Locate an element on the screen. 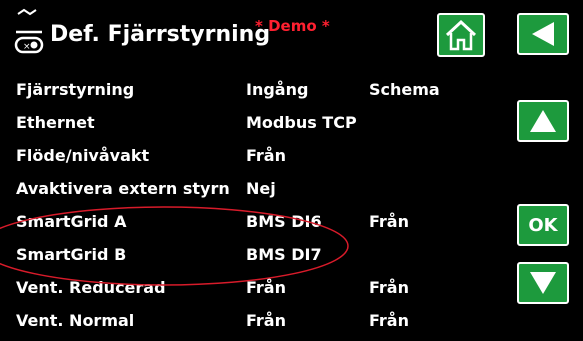 This screenshot has height=341, width=583. settings-row: Ethernet Modbus TCP is located at coordinates (255, 128).